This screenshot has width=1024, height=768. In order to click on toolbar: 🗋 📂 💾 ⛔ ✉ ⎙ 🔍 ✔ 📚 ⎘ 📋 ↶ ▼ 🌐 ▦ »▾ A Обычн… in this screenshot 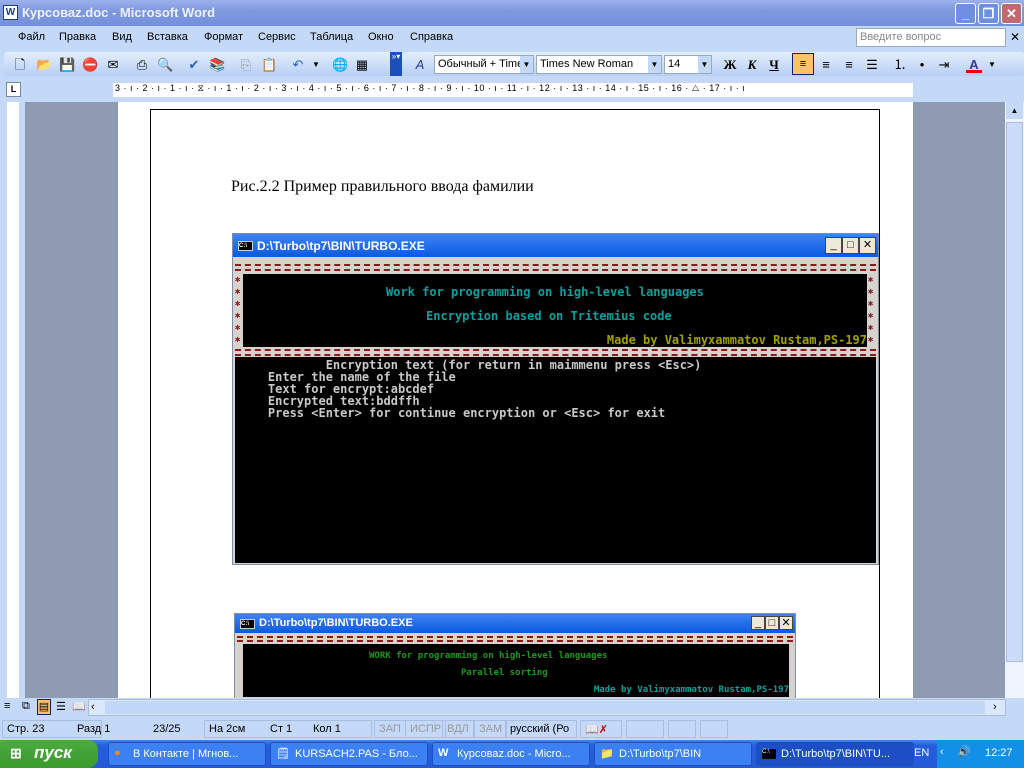, I will do `click(512, 64)`.